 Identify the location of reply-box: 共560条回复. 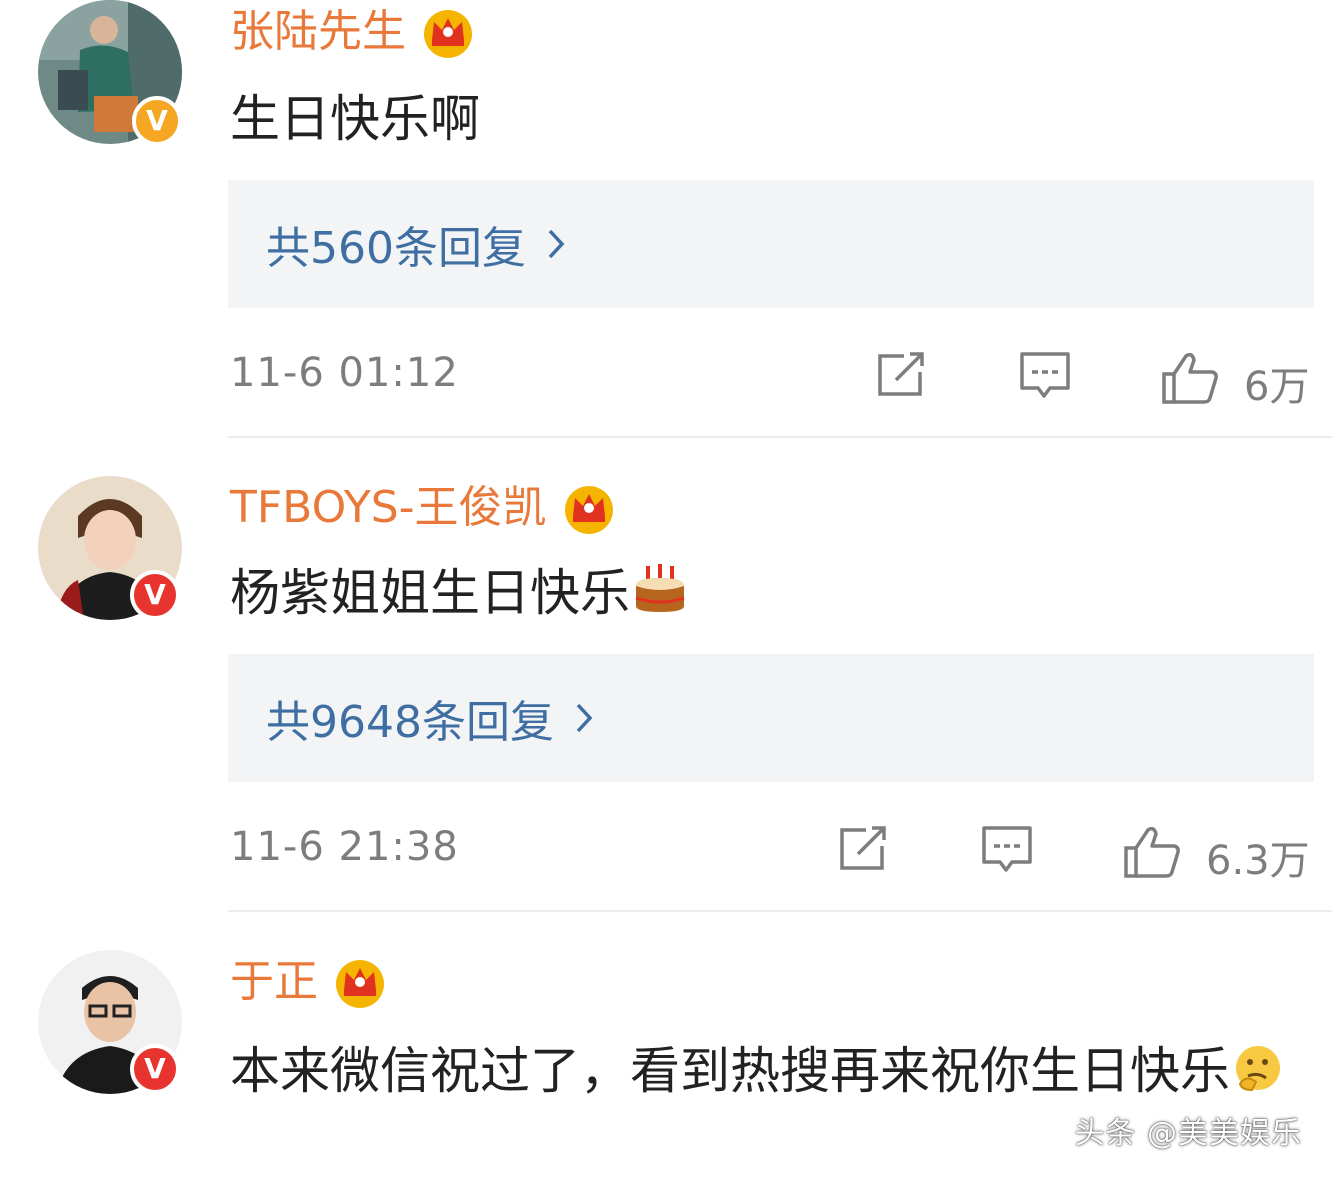
(771, 244).